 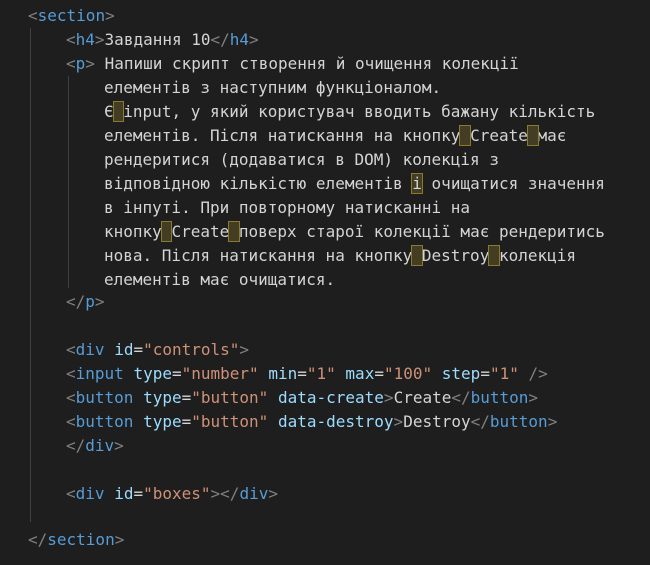 I want to click on code-line: <h4>Завдання 10</h4>, so click(x=162, y=39).